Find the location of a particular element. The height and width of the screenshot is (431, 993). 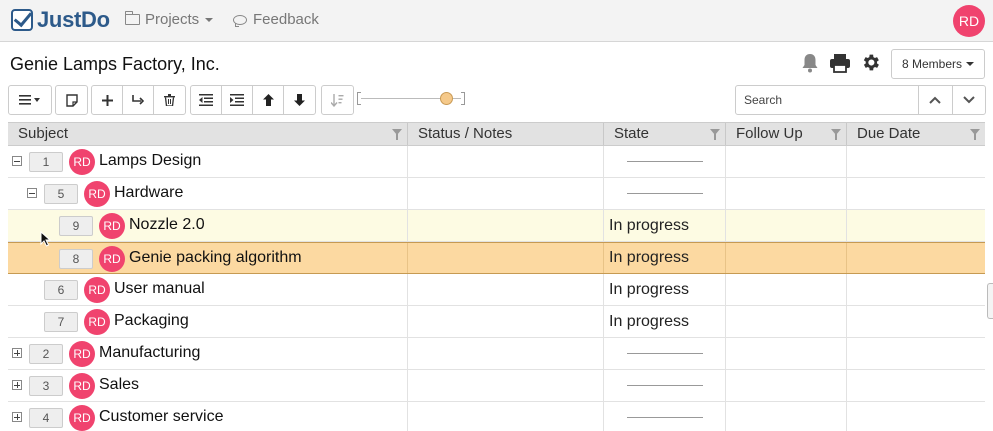

gear-icon is located at coordinates (870, 62).